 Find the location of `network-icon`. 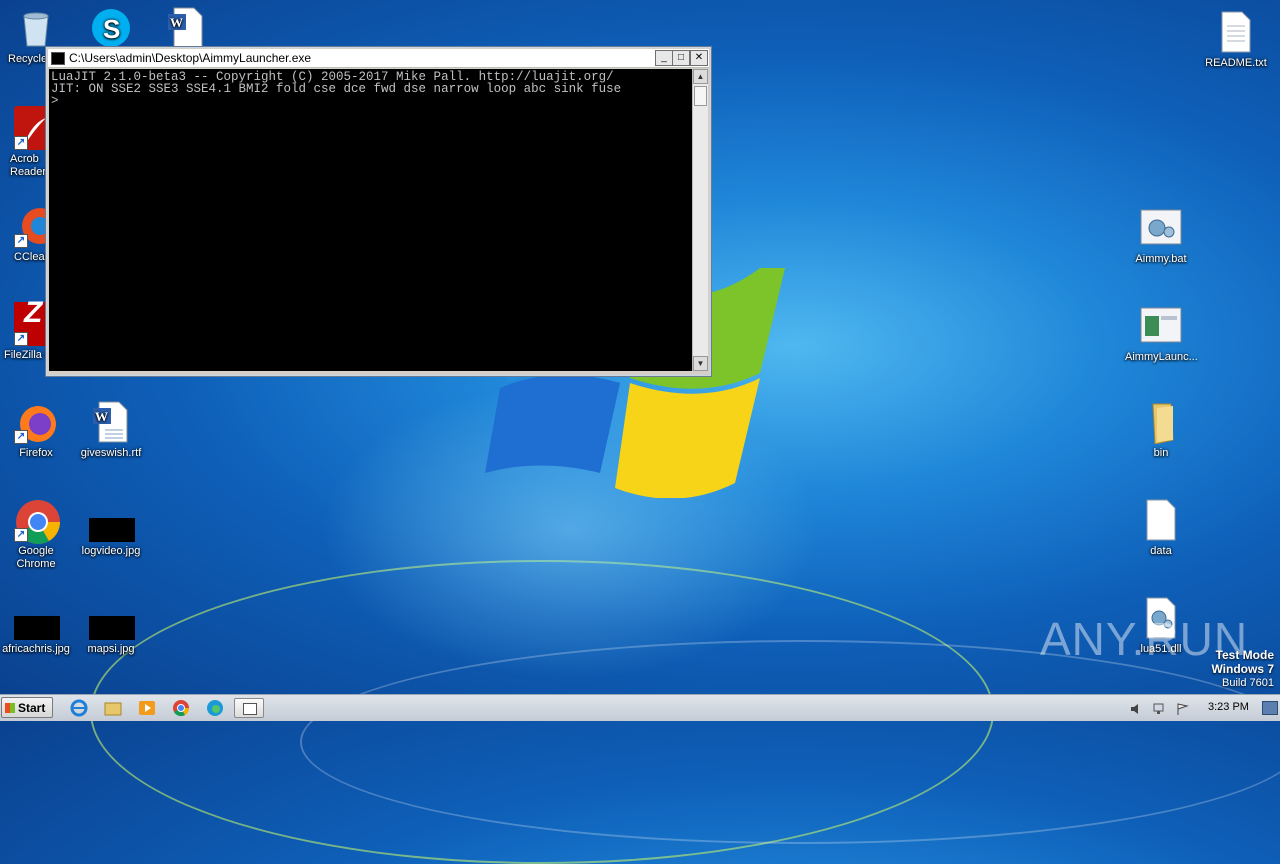

network-icon is located at coordinates (1159, 708).